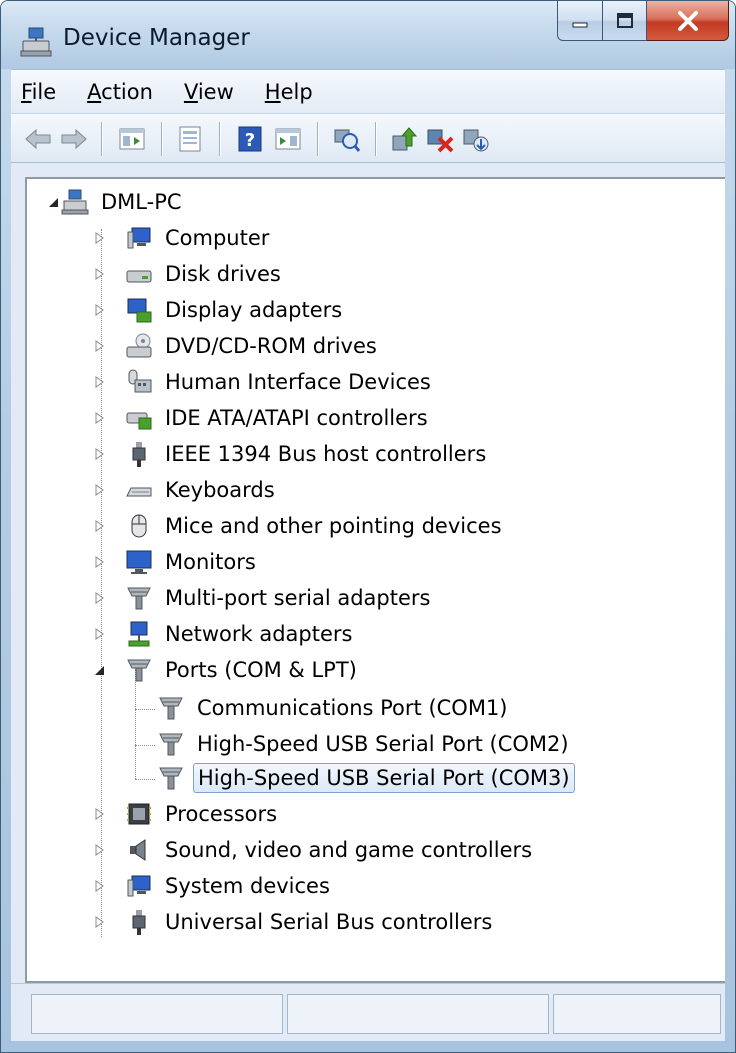 The image size is (736, 1053). I want to click on tree-item-ports-com-lpt: Ports (COM & LPT), so click(194, 670).